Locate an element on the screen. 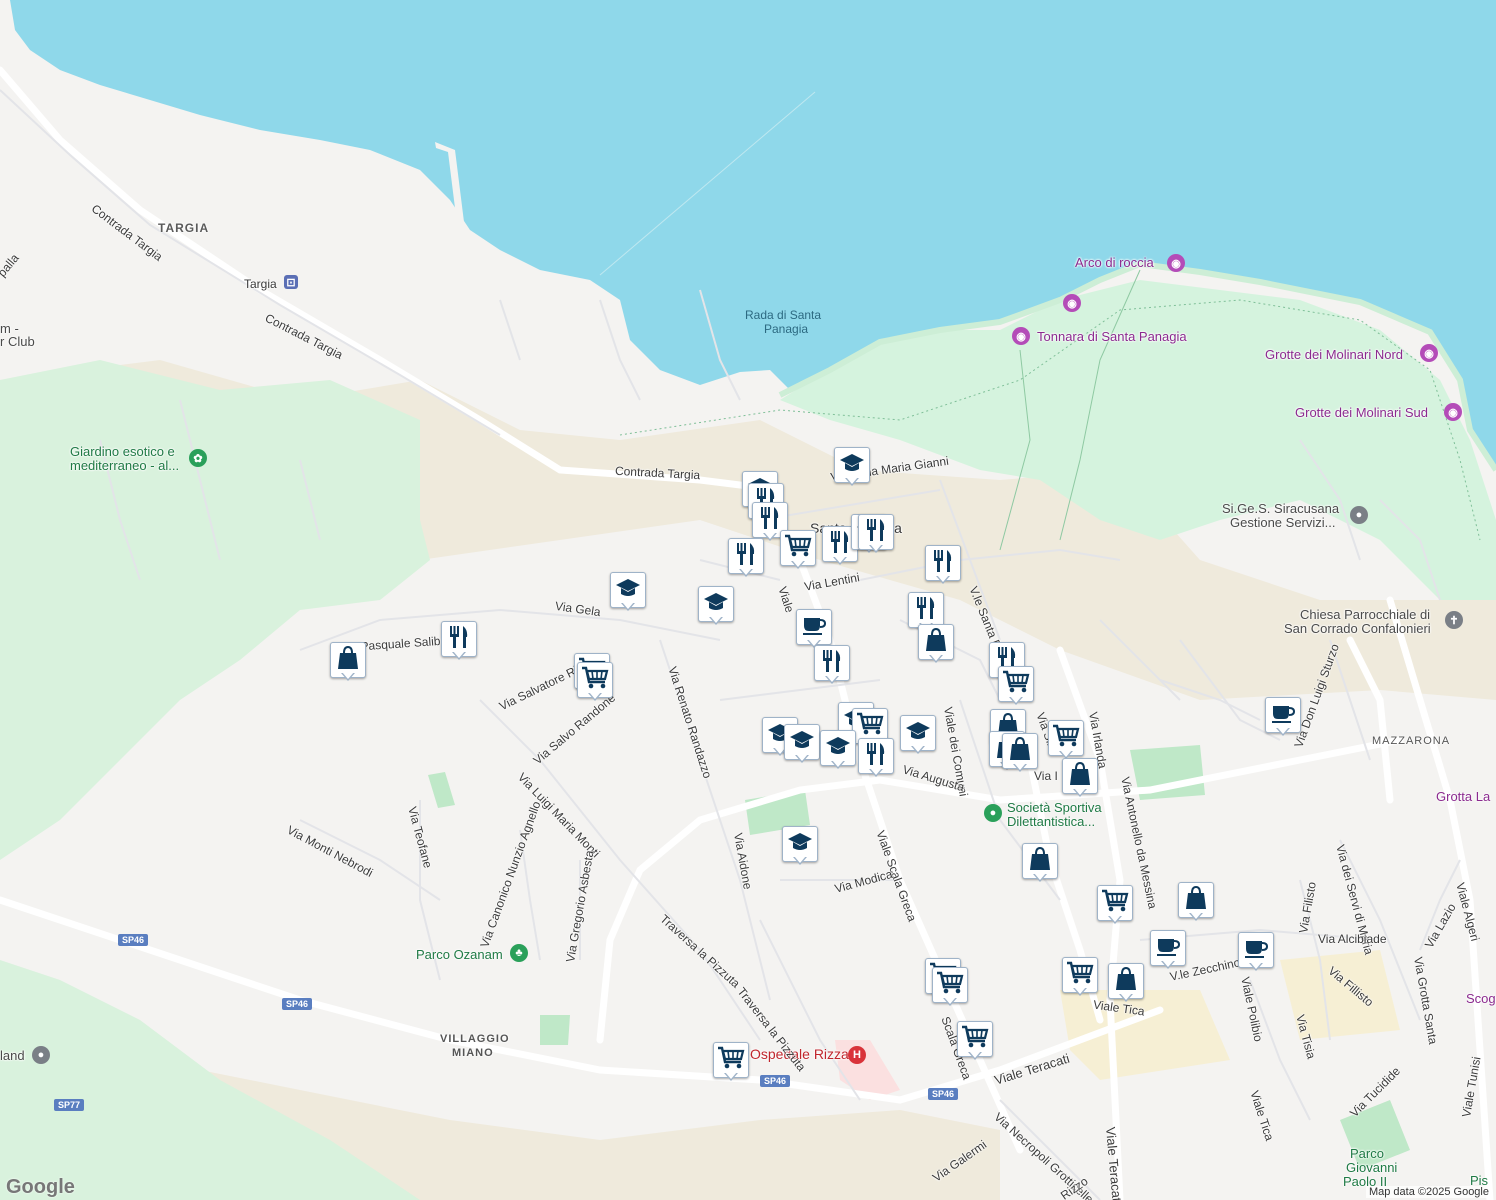 This screenshot has height=1200, width=1496. place-targia-station: Targia is located at coordinates (260, 284).